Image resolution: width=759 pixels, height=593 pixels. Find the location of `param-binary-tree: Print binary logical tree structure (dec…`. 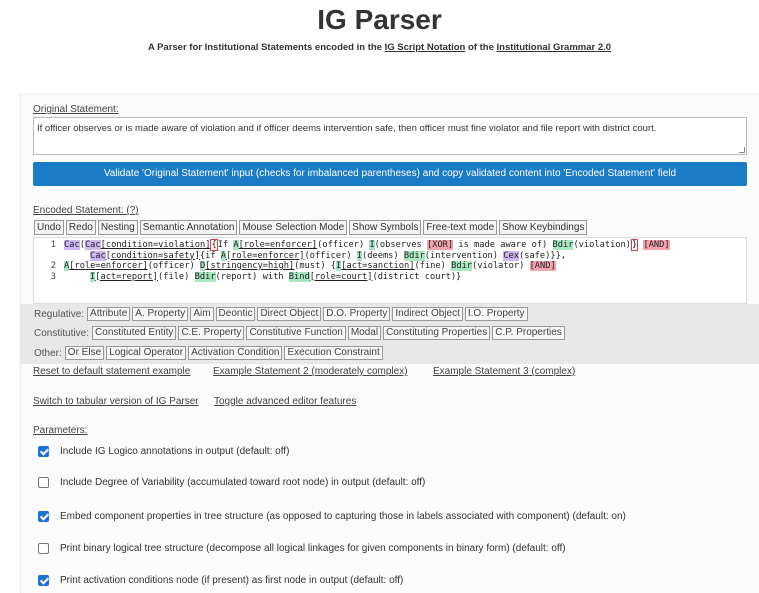

param-binary-tree: Print binary logical tree structure (dec… is located at coordinates (302, 548).